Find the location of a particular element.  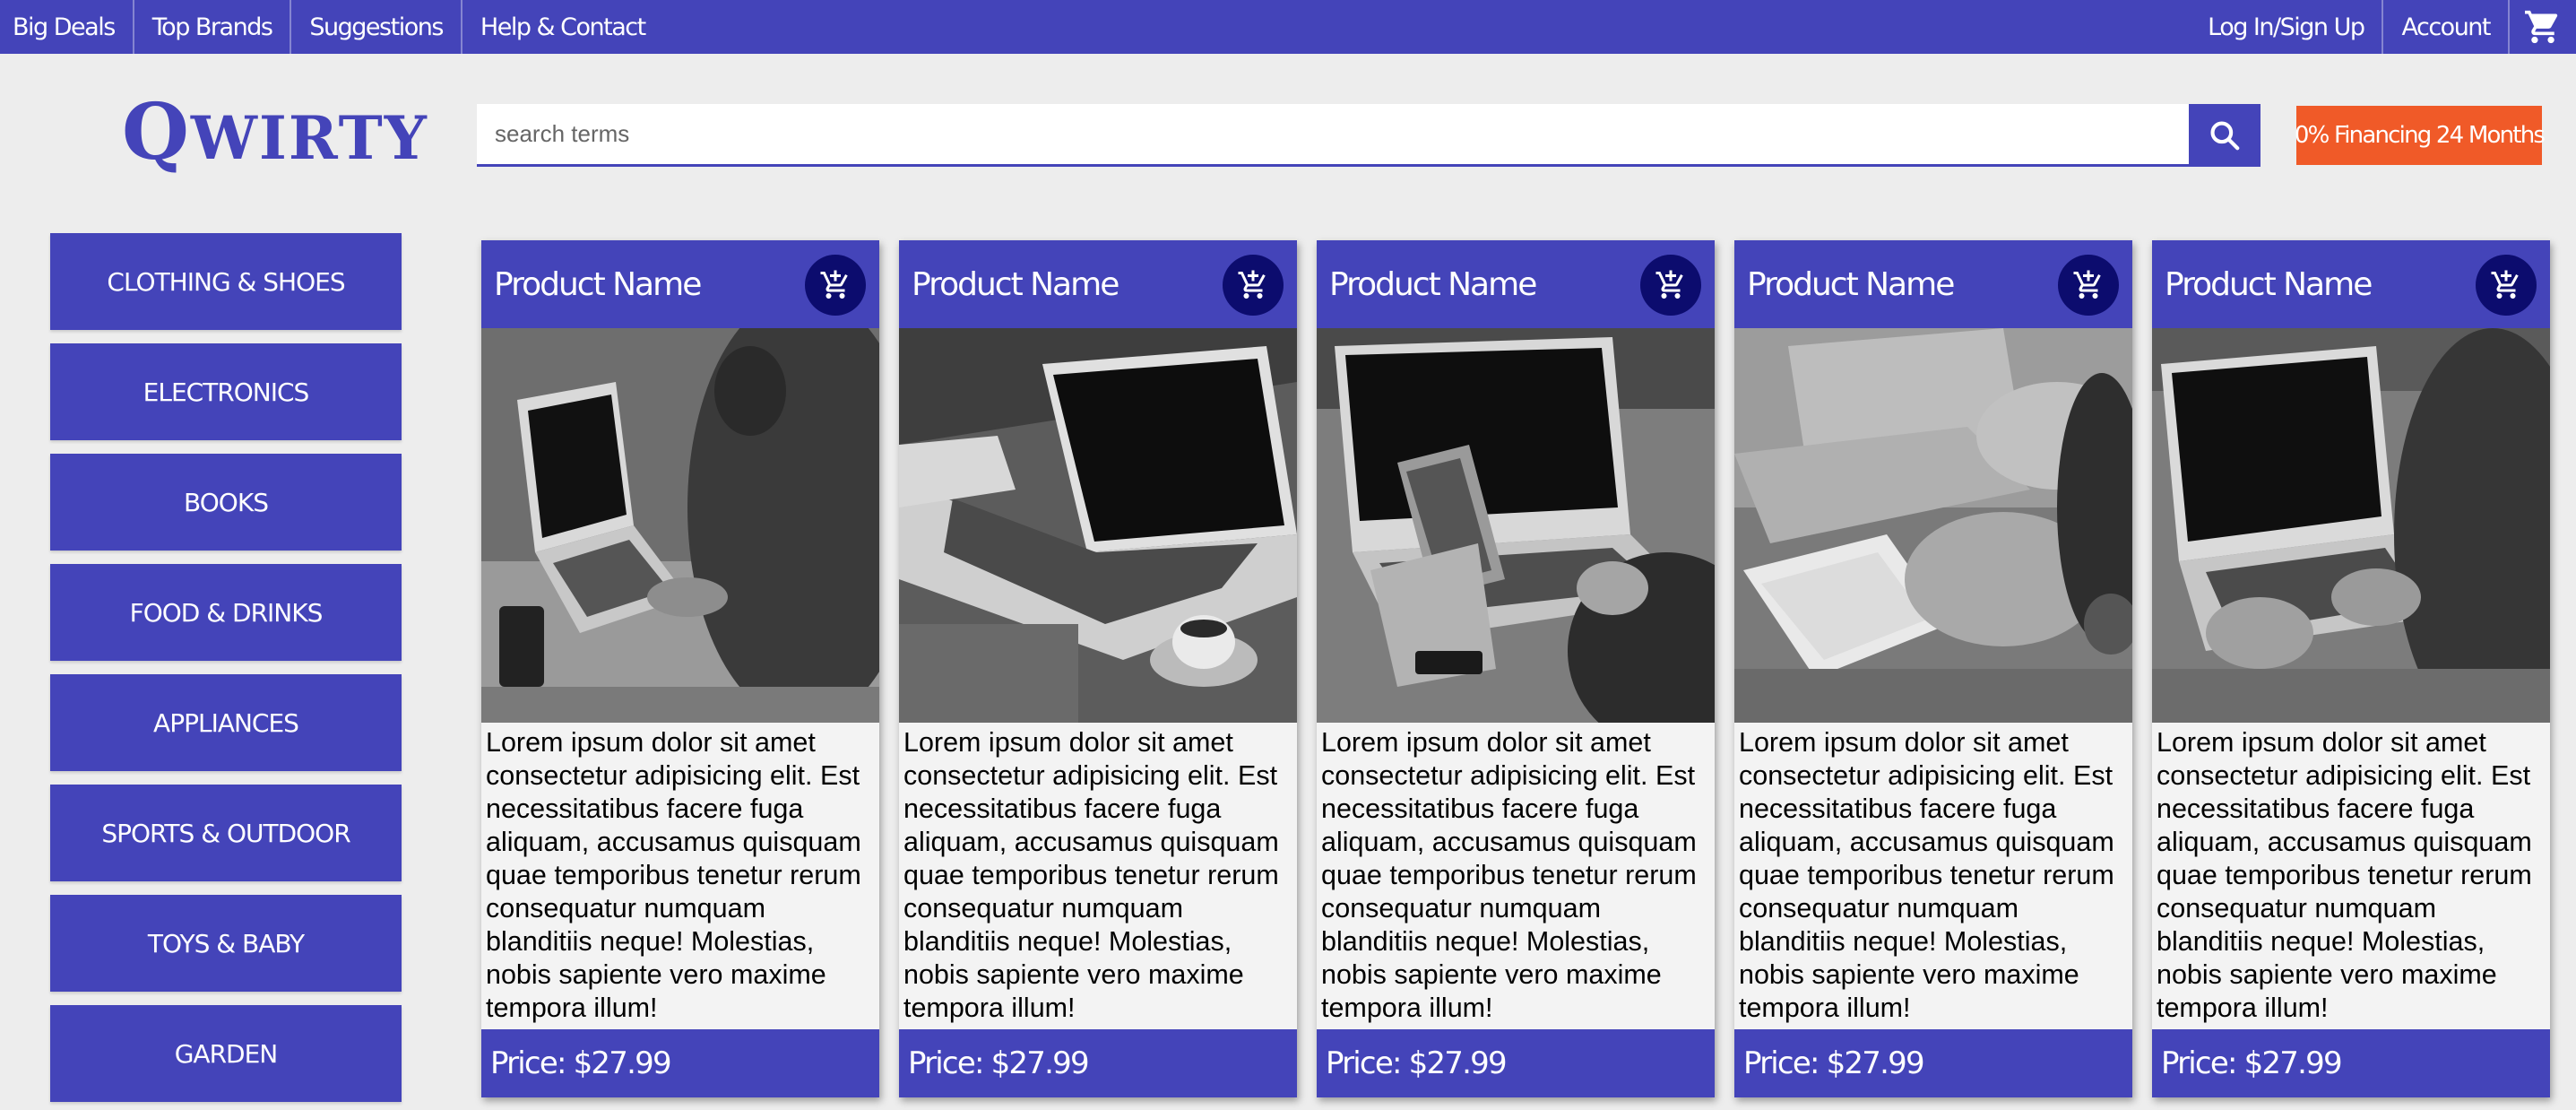

nav-right-group: Log In/Sign Up Account is located at coordinates (2383, 27).